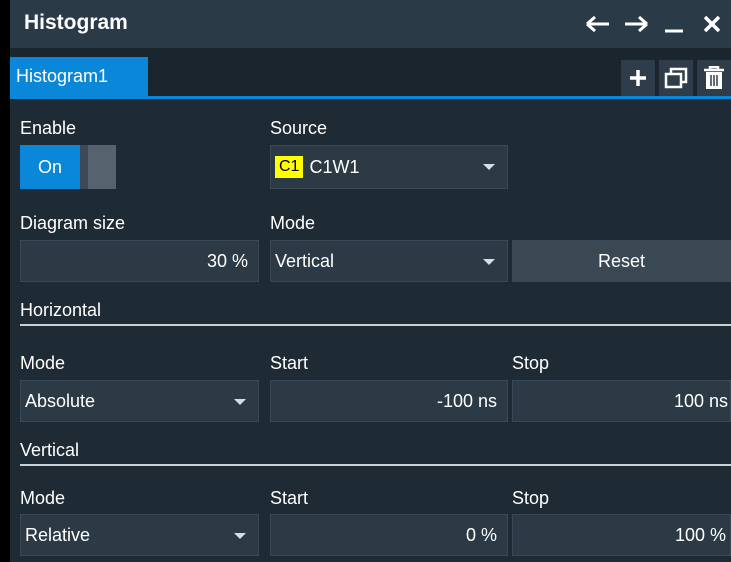  I want to click on vertical-stop-label: Stop, so click(531, 498).